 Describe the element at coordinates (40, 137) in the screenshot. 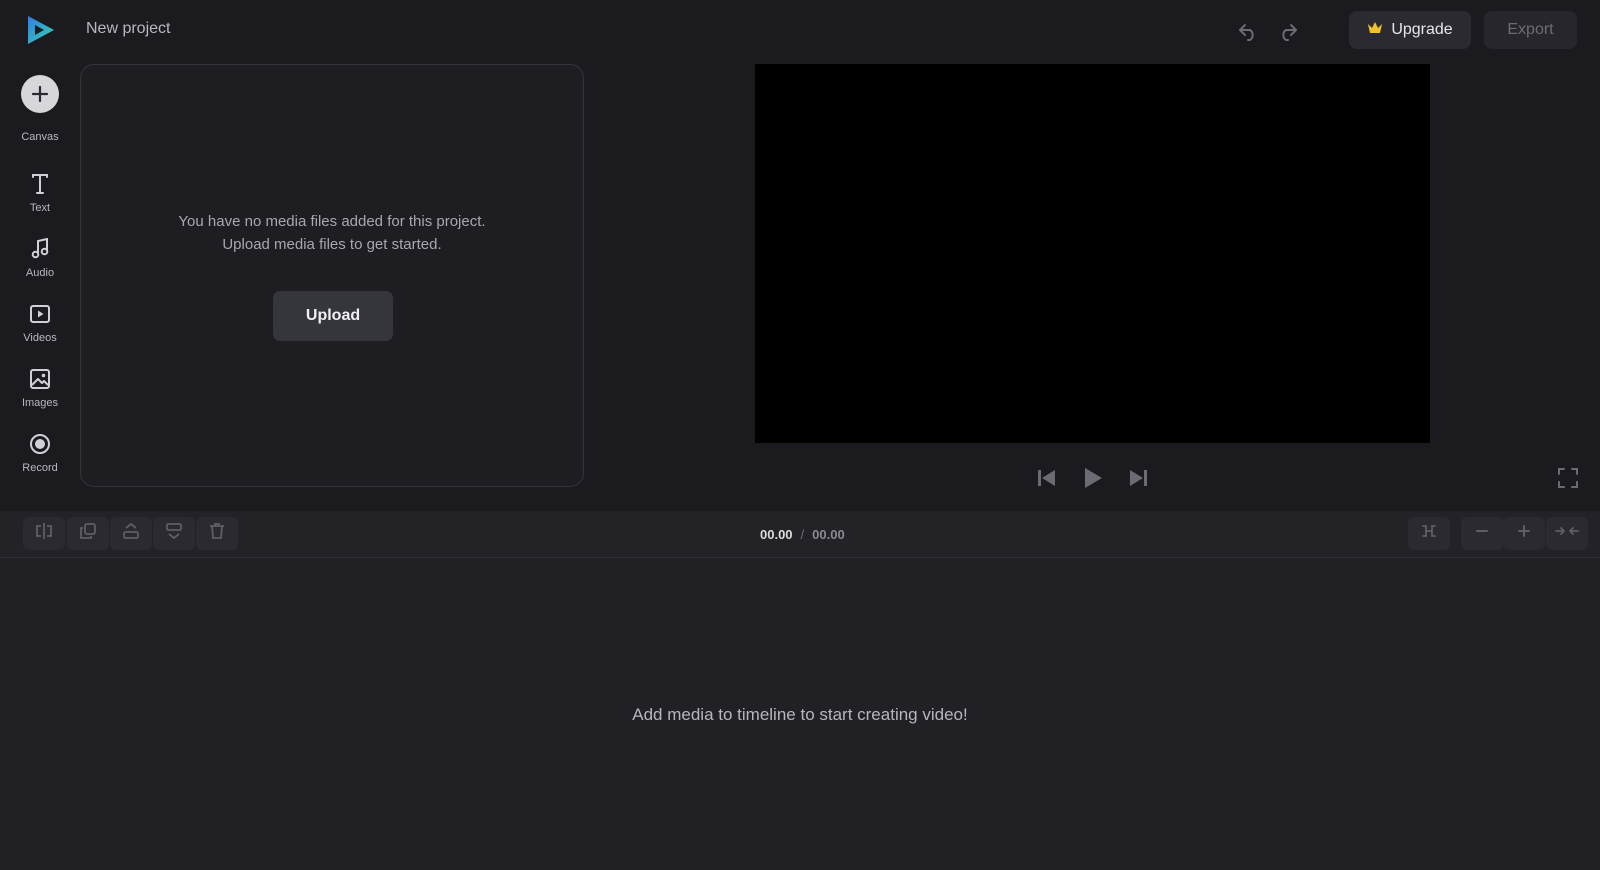

I see `sidebar-item-label: Canvas` at that location.